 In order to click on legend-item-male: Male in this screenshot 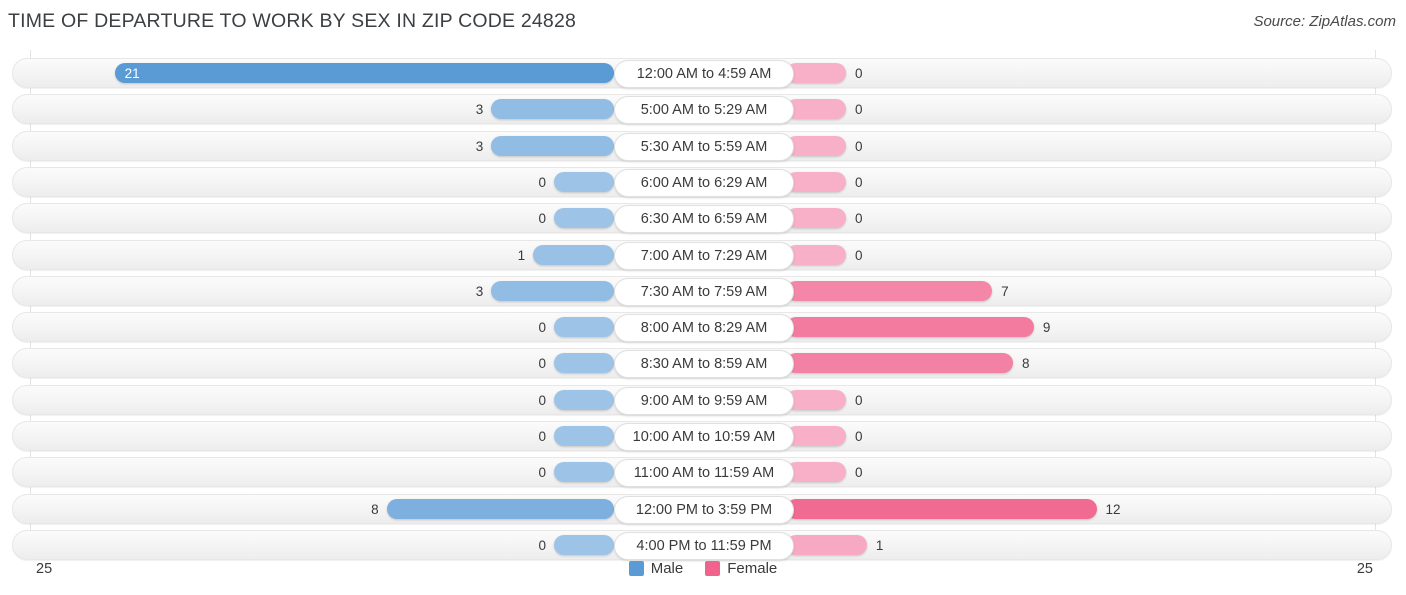, I will do `click(656, 568)`.